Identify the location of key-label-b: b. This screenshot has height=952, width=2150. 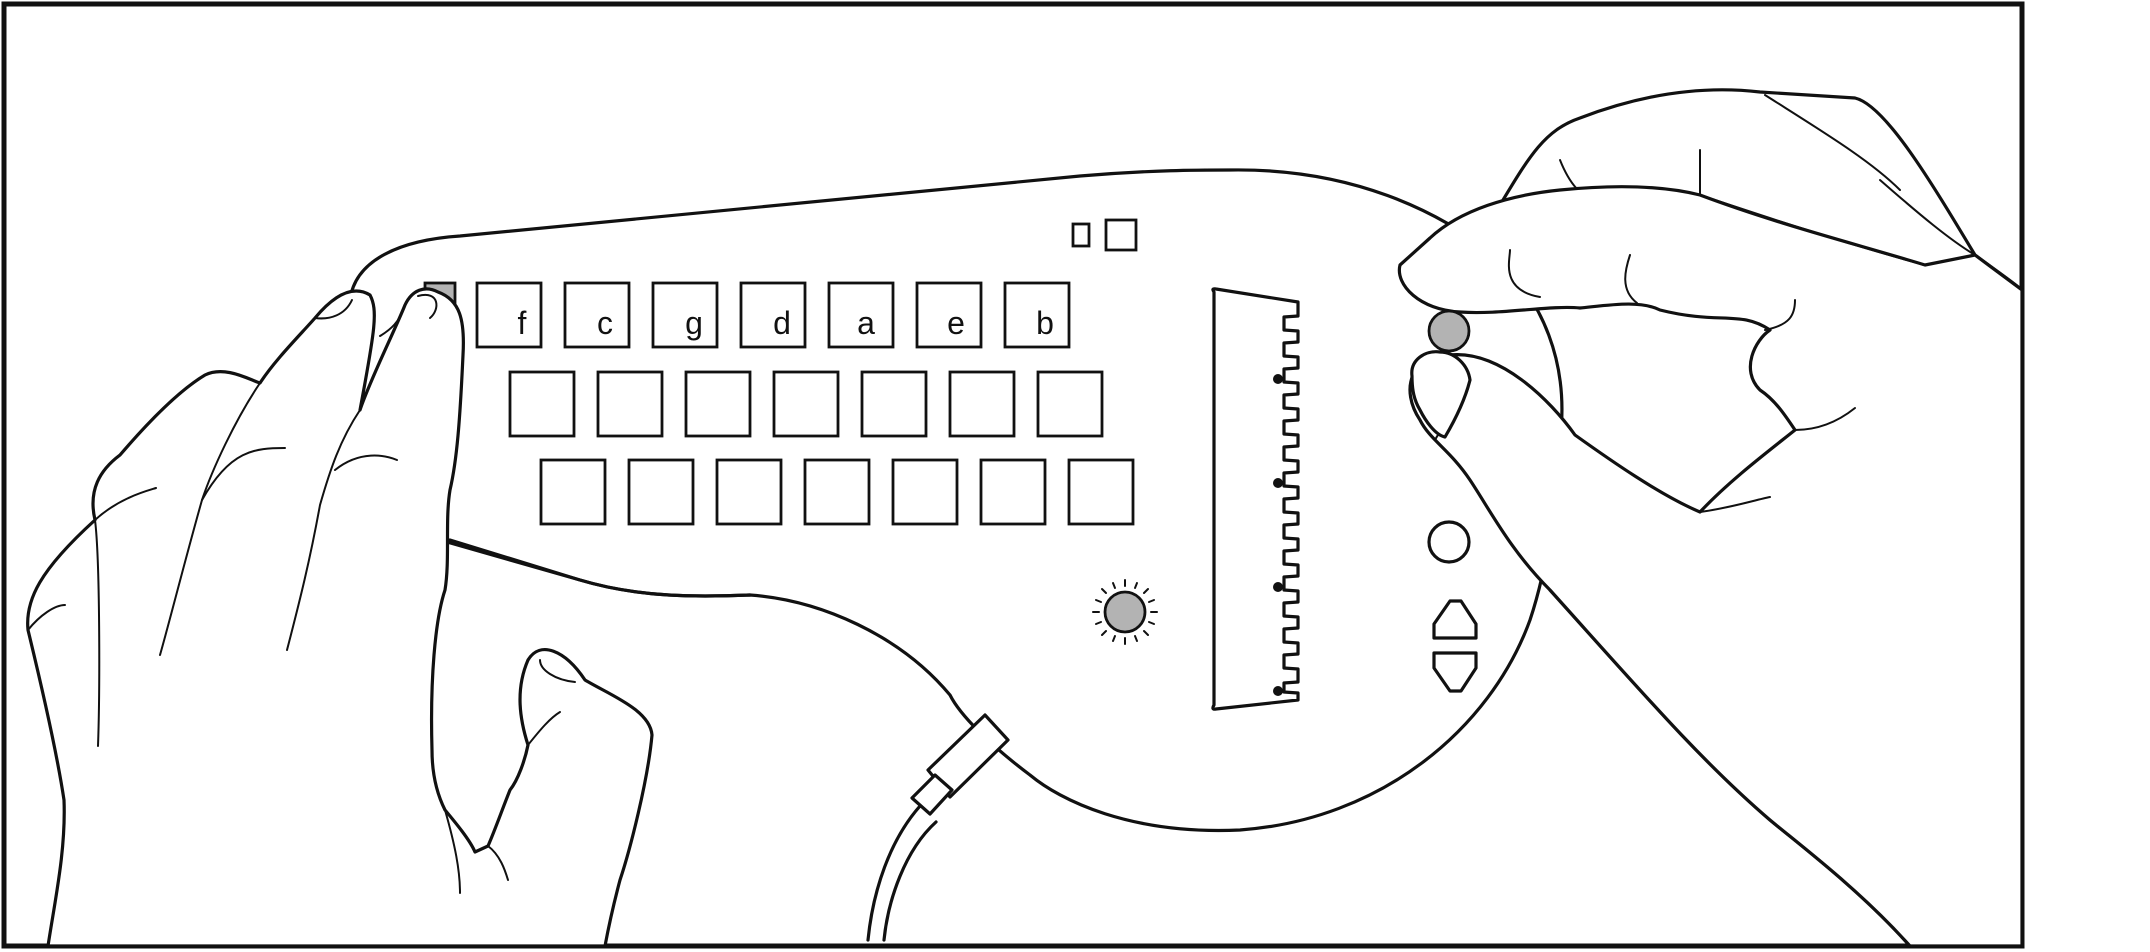
(1045, 323).